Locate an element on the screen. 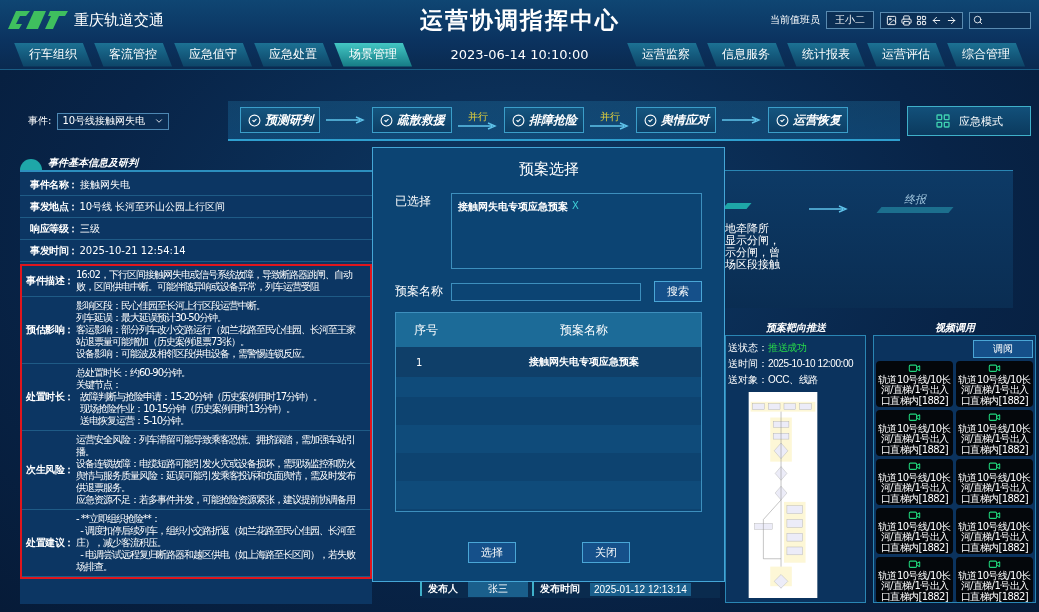  current-datetime: 2023-06-14 10:10:00 is located at coordinates (519, 54).